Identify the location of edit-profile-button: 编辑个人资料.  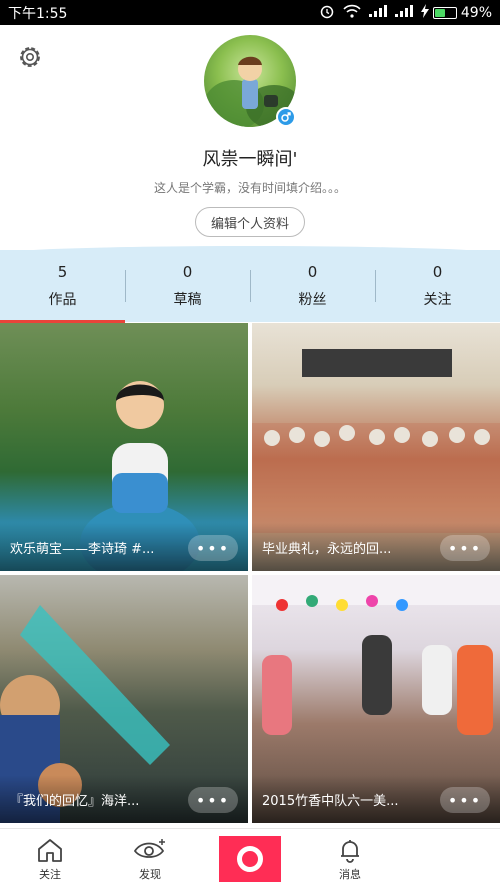
(250, 222).